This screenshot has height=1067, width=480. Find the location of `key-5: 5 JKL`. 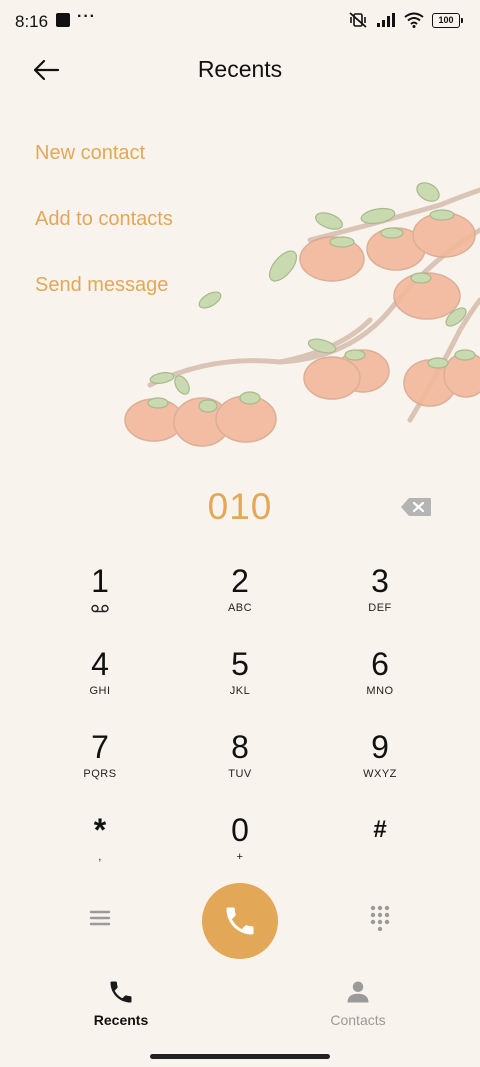

key-5: 5 JKL is located at coordinates (240, 676).